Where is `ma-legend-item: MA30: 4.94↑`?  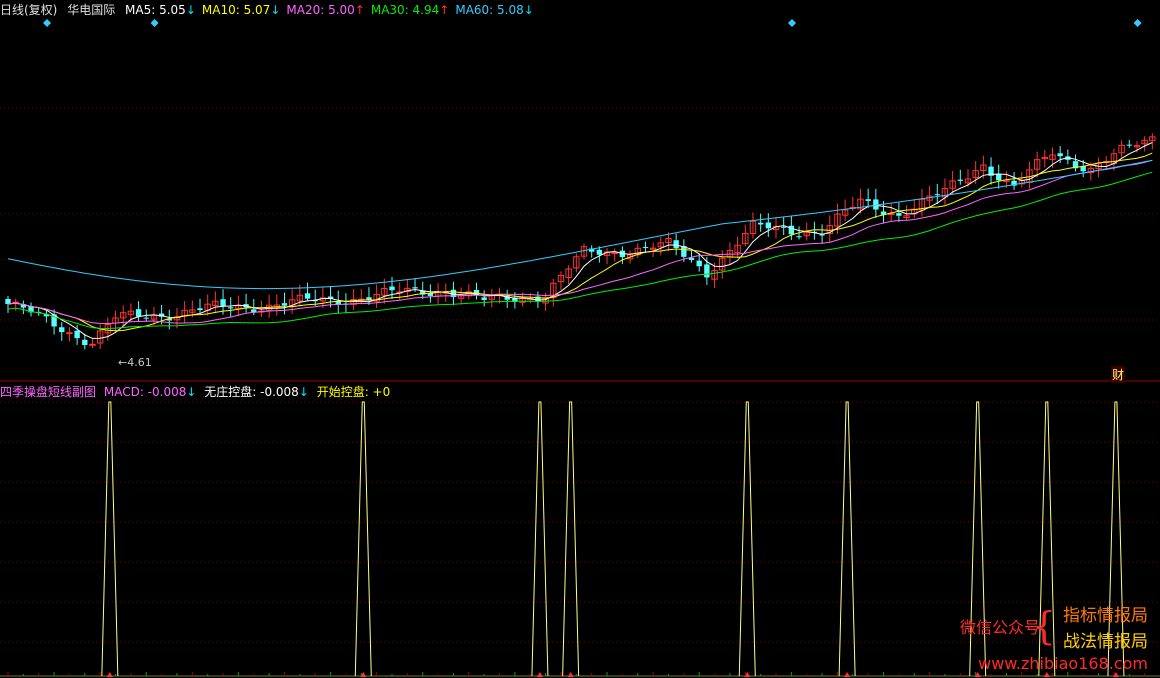
ma-legend-item: MA30: 4.94↑ is located at coordinates (410, 10).